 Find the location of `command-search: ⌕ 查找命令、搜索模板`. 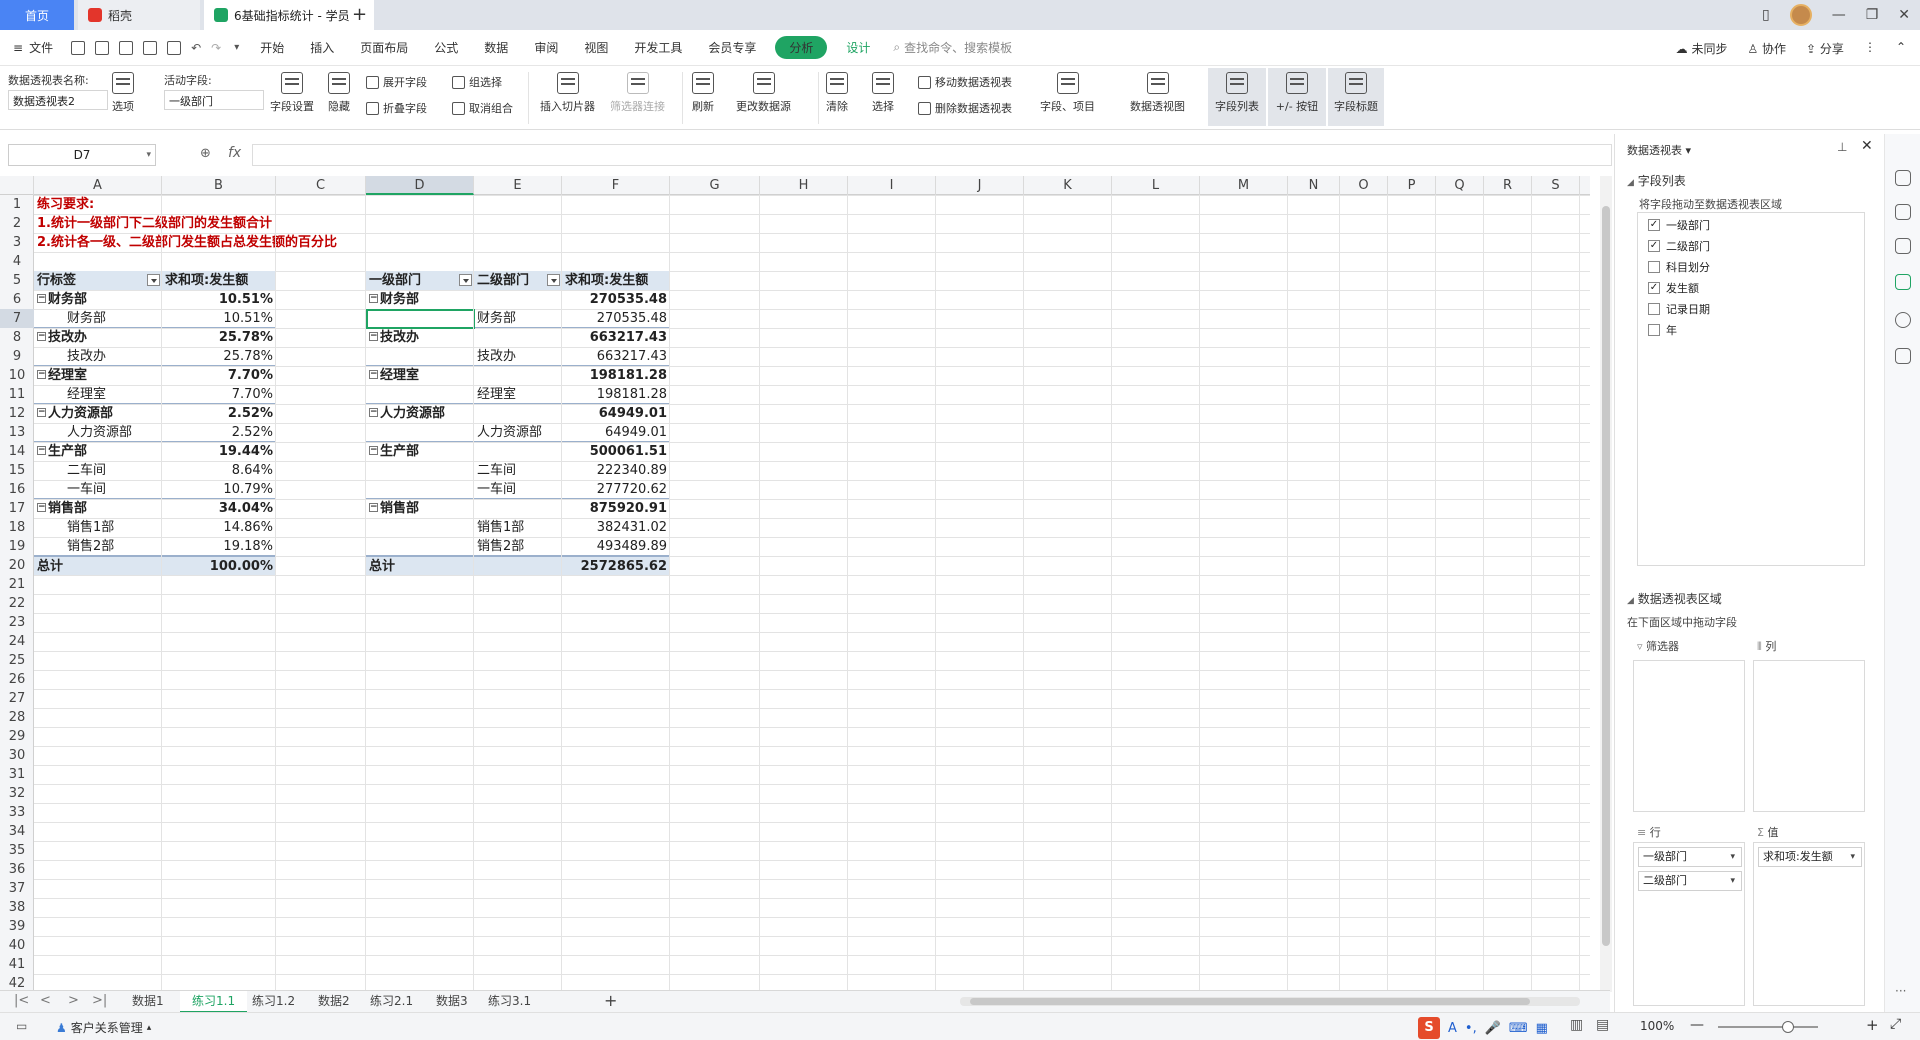

command-search: ⌕ 查找命令、搜索模板 is located at coordinates (952, 47).